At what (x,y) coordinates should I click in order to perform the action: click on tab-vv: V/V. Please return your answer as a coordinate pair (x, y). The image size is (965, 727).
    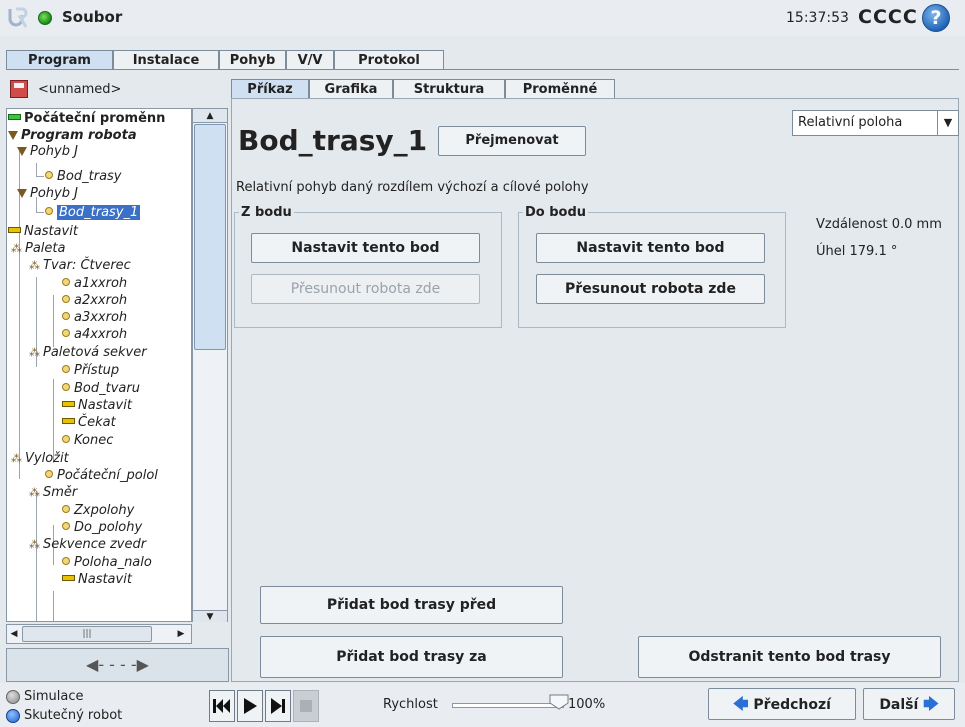
    Looking at the image, I should click on (310, 60).